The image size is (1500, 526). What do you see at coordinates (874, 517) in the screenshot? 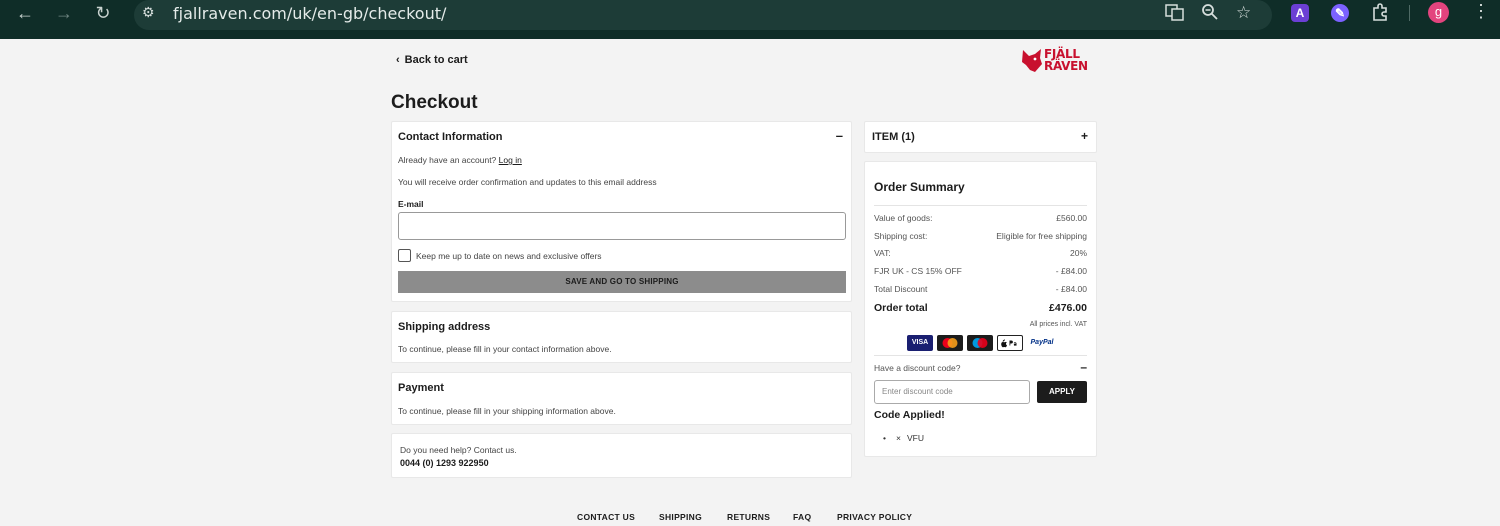
I see `footer-link-privacy: PRIVACY POLICY` at bounding box center [874, 517].